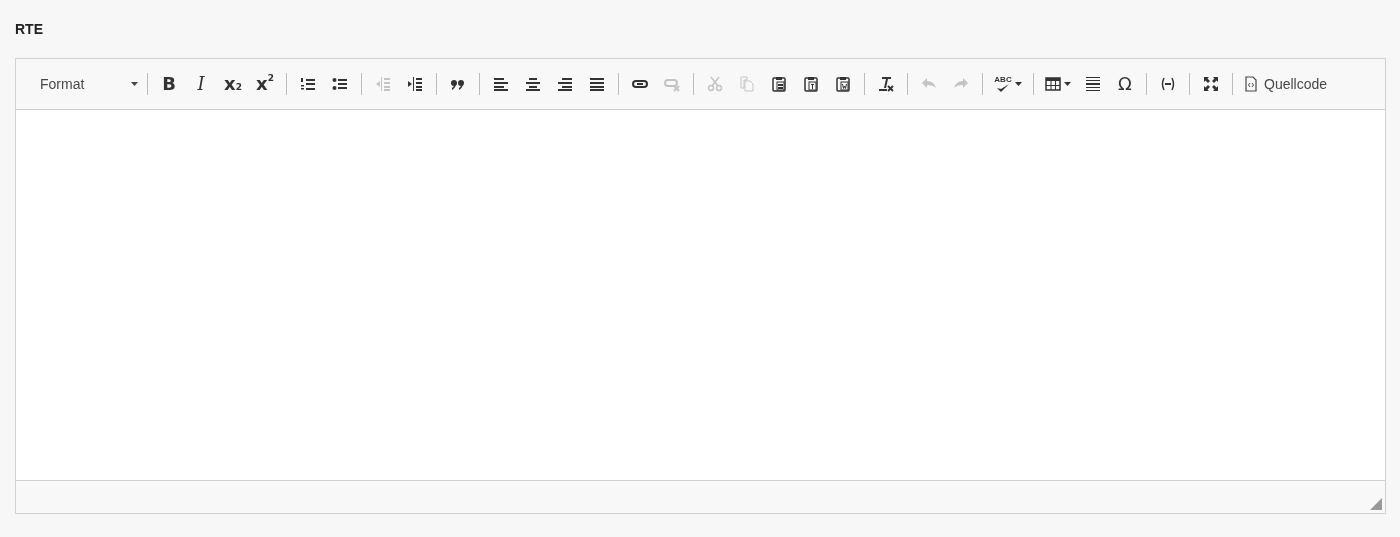  Describe the element at coordinates (1053, 84) in the screenshot. I see `table-icon` at that location.